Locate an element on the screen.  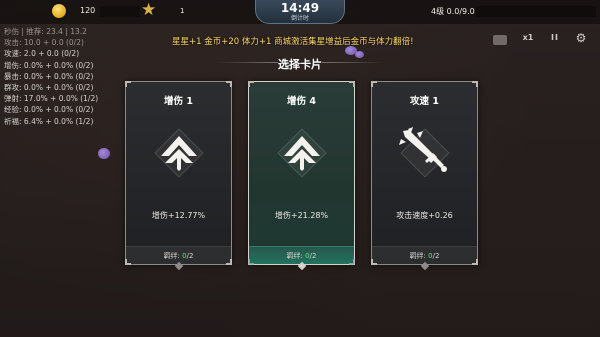
star-icon: ★ is located at coordinates (149, 10).